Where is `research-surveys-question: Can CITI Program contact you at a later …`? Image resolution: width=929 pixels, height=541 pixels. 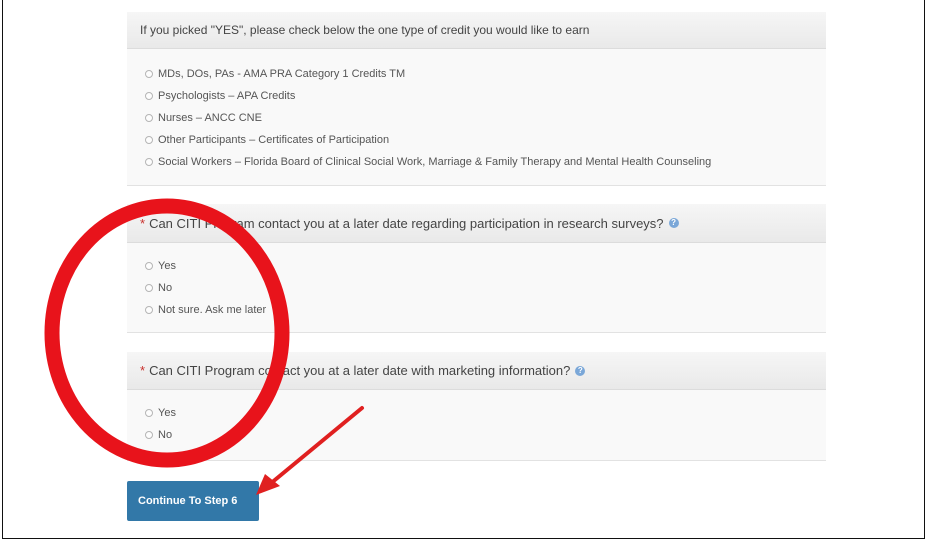
research-surveys-question: Can CITI Program contact you at a later … is located at coordinates (406, 223).